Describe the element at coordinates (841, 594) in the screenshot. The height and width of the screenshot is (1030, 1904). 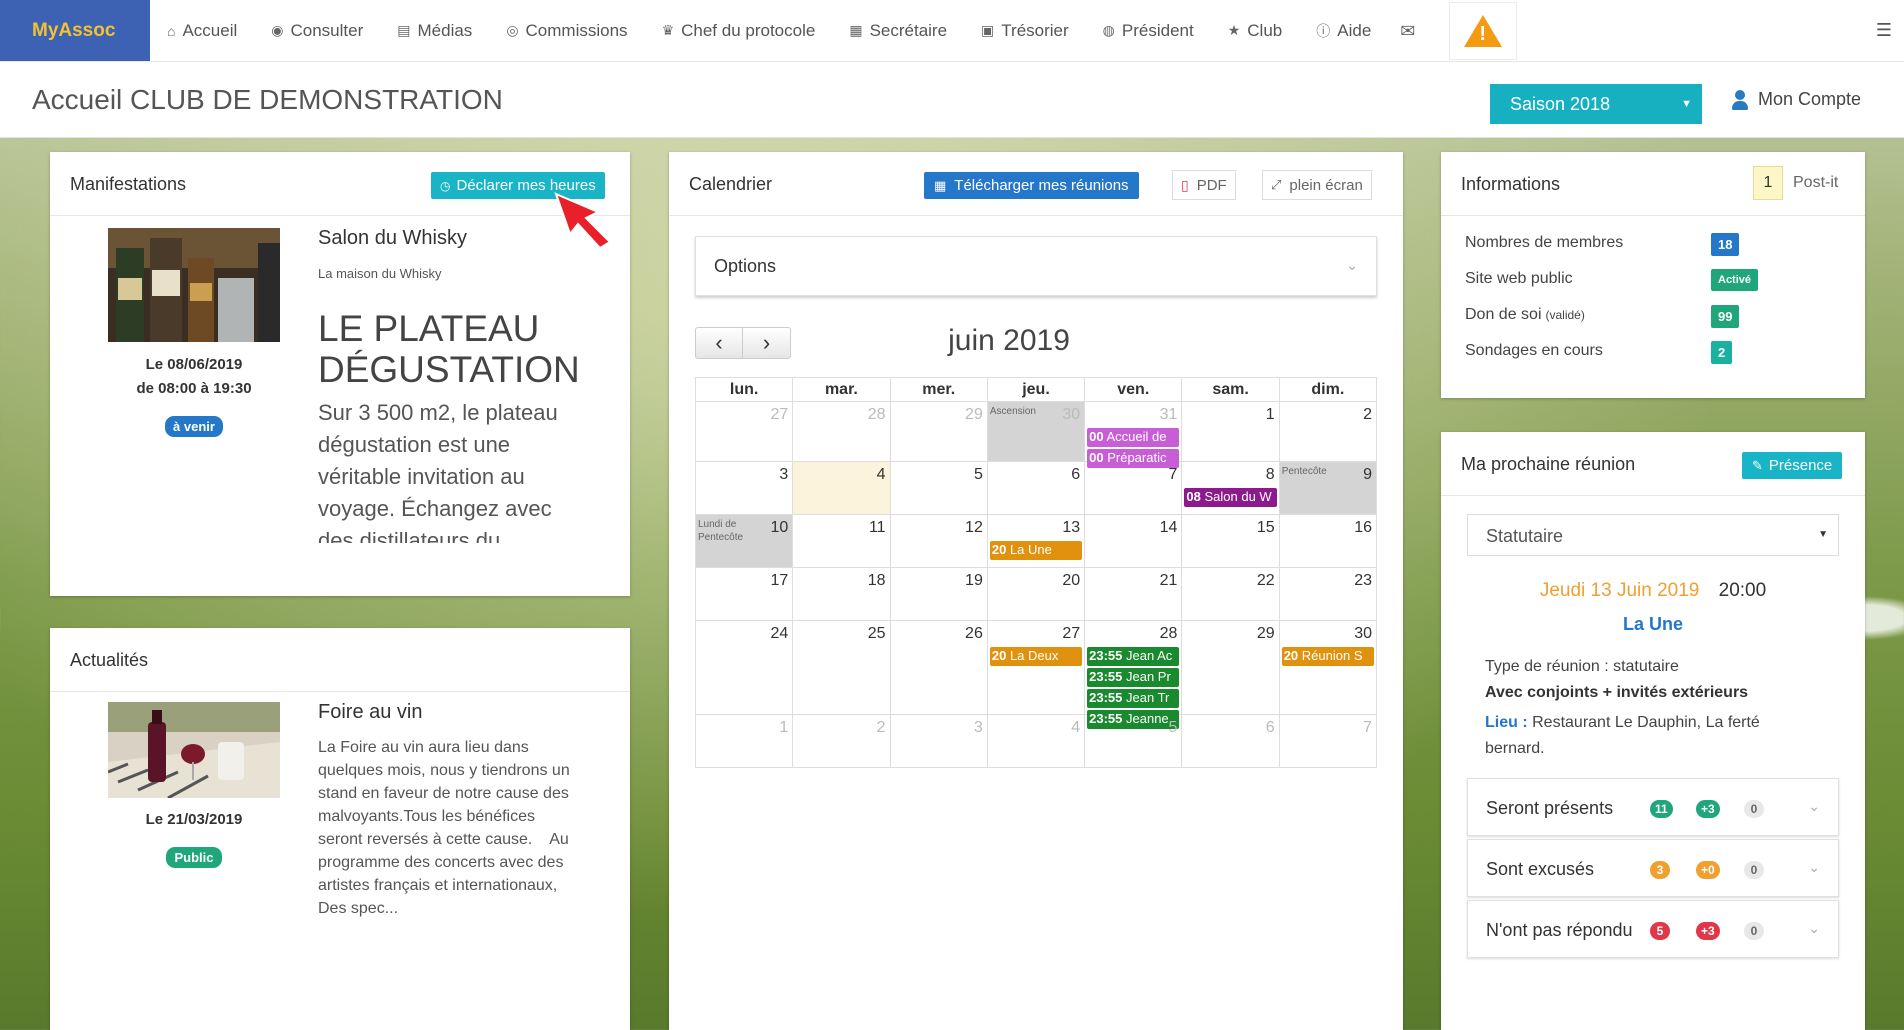
I see `calendar-day: 18` at that location.